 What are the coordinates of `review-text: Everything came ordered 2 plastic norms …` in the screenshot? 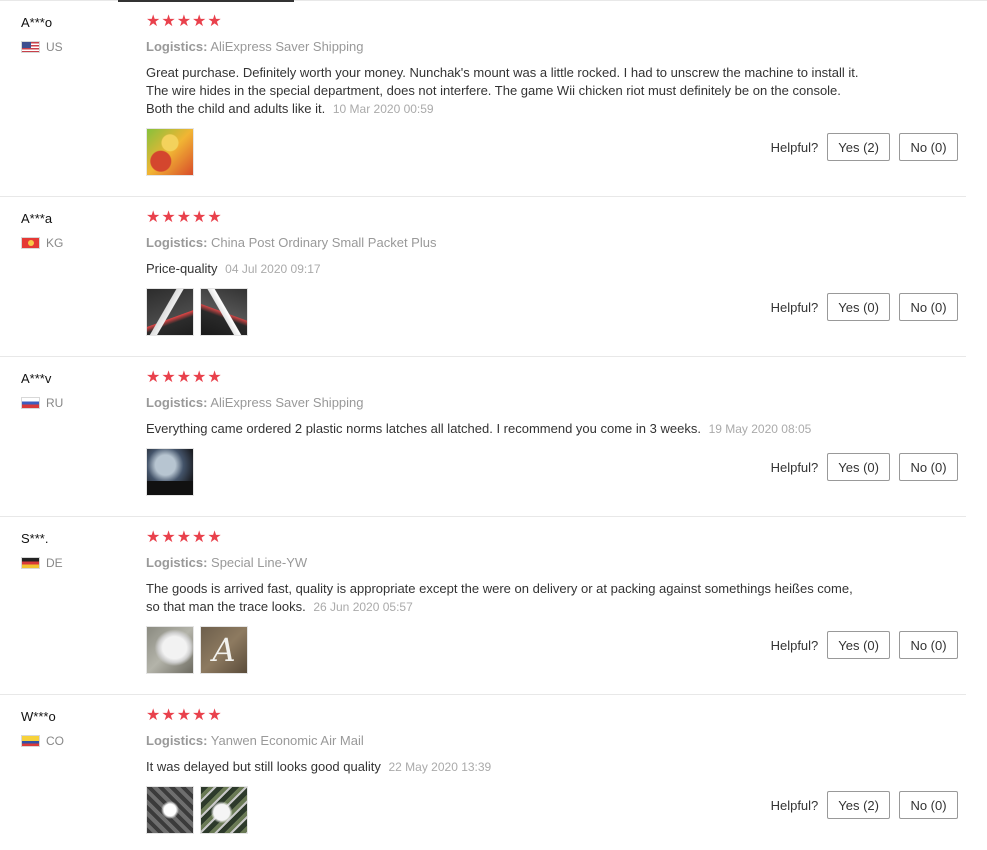 It's located at (423, 428).